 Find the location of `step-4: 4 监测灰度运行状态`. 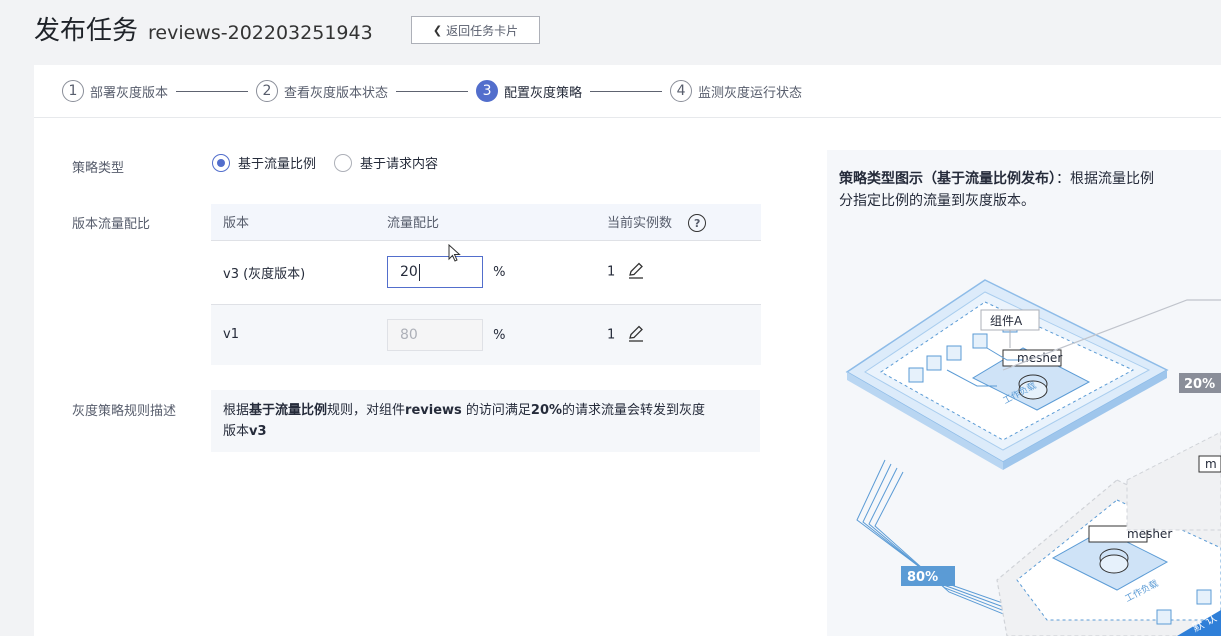

step-4: 4 监测灰度运行状态 is located at coordinates (736, 91).